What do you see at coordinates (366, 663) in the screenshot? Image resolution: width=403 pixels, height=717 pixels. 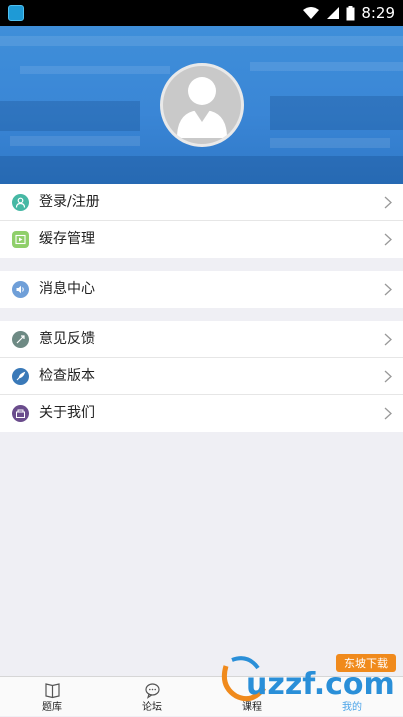 I see `watermark-badge: 东坡下载` at bounding box center [366, 663].